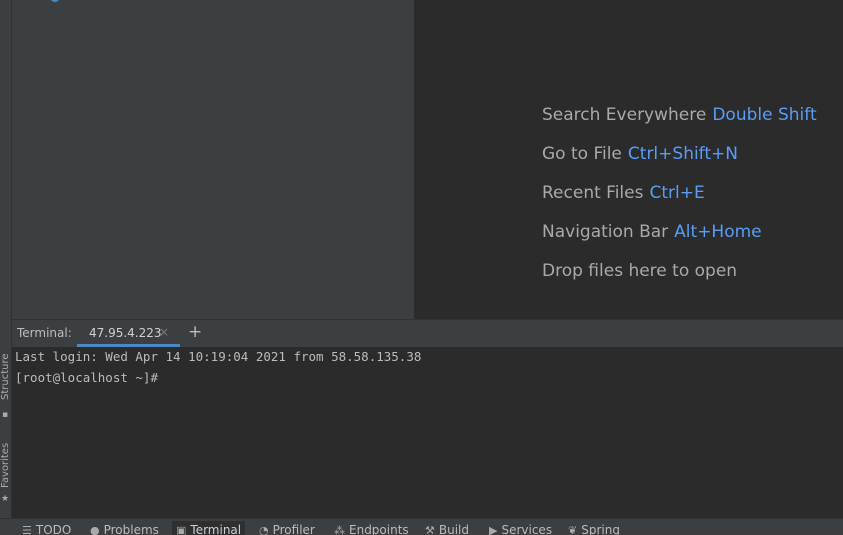 Image resolution: width=843 pixels, height=535 pixels. What do you see at coordinates (493, 529) in the screenshot?
I see `services-icon: ▶` at bounding box center [493, 529].